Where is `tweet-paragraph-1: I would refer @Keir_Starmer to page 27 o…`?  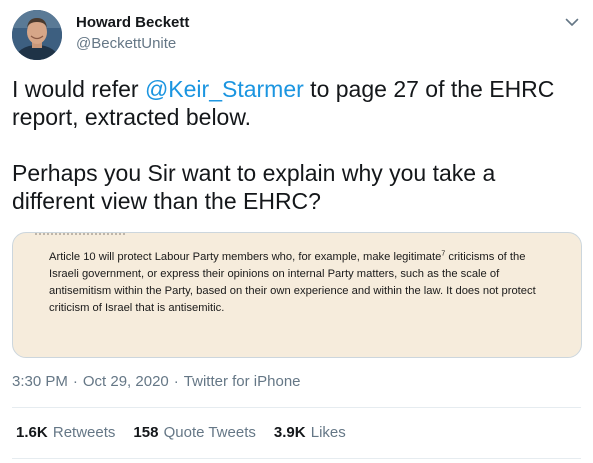
tweet-paragraph-1: I would refer @Keir_Starmer to page 27 o… is located at coordinates (297, 103).